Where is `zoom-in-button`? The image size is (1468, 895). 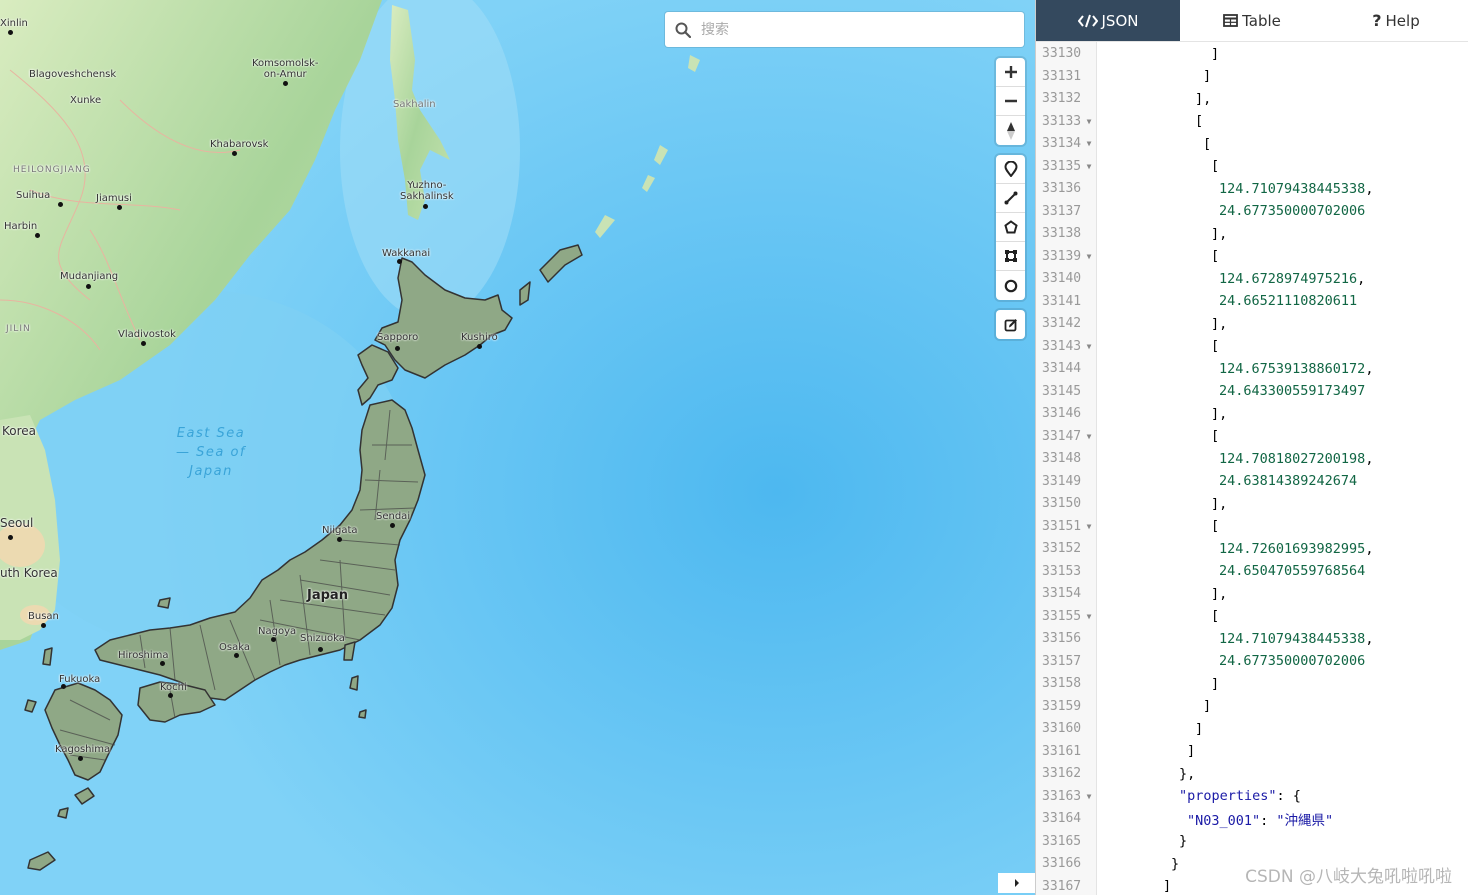
zoom-in-button is located at coordinates (1010, 72).